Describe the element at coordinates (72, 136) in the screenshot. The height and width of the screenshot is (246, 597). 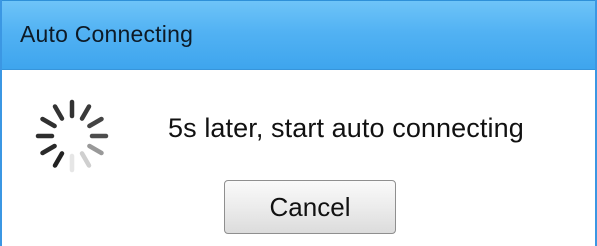
I see `loading-spinner-icon` at that location.